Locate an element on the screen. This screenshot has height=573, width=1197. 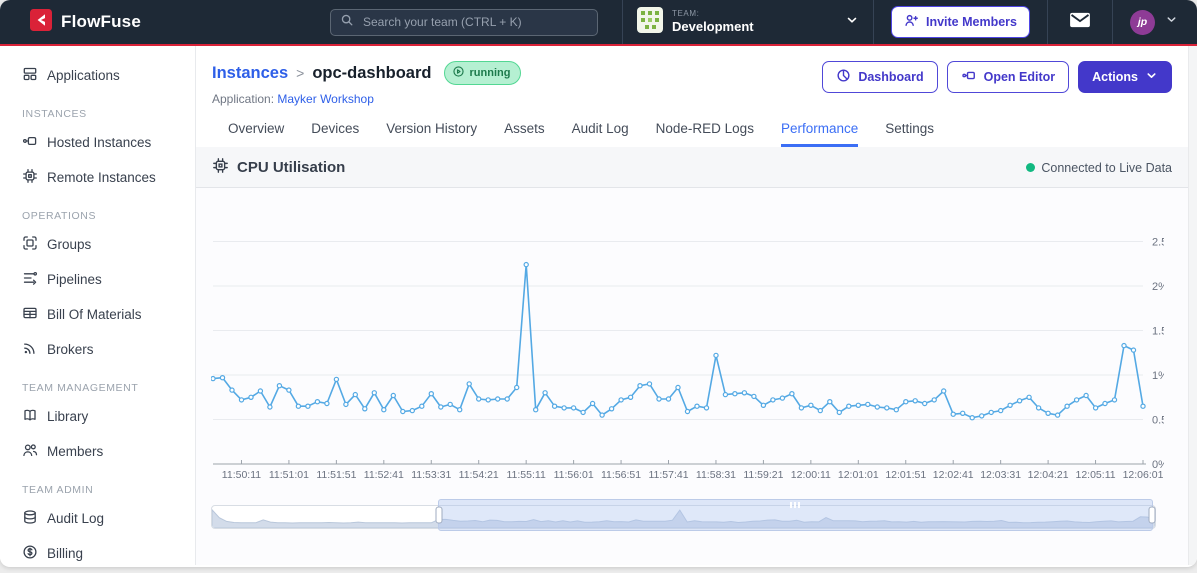
team-search-box is located at coordinates (463, 22).